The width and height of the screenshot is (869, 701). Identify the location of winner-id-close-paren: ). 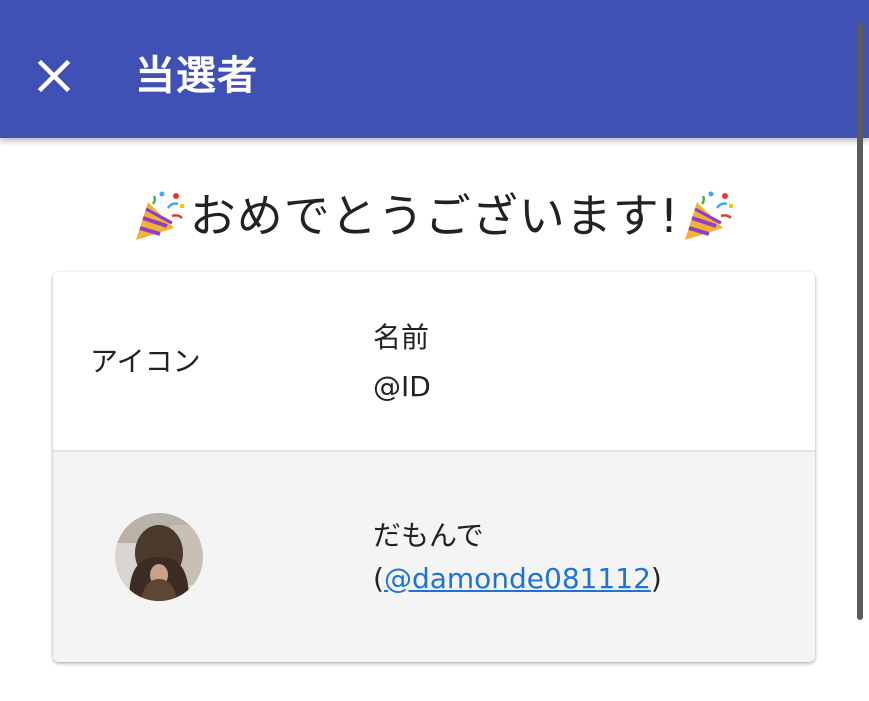
(656, 578).